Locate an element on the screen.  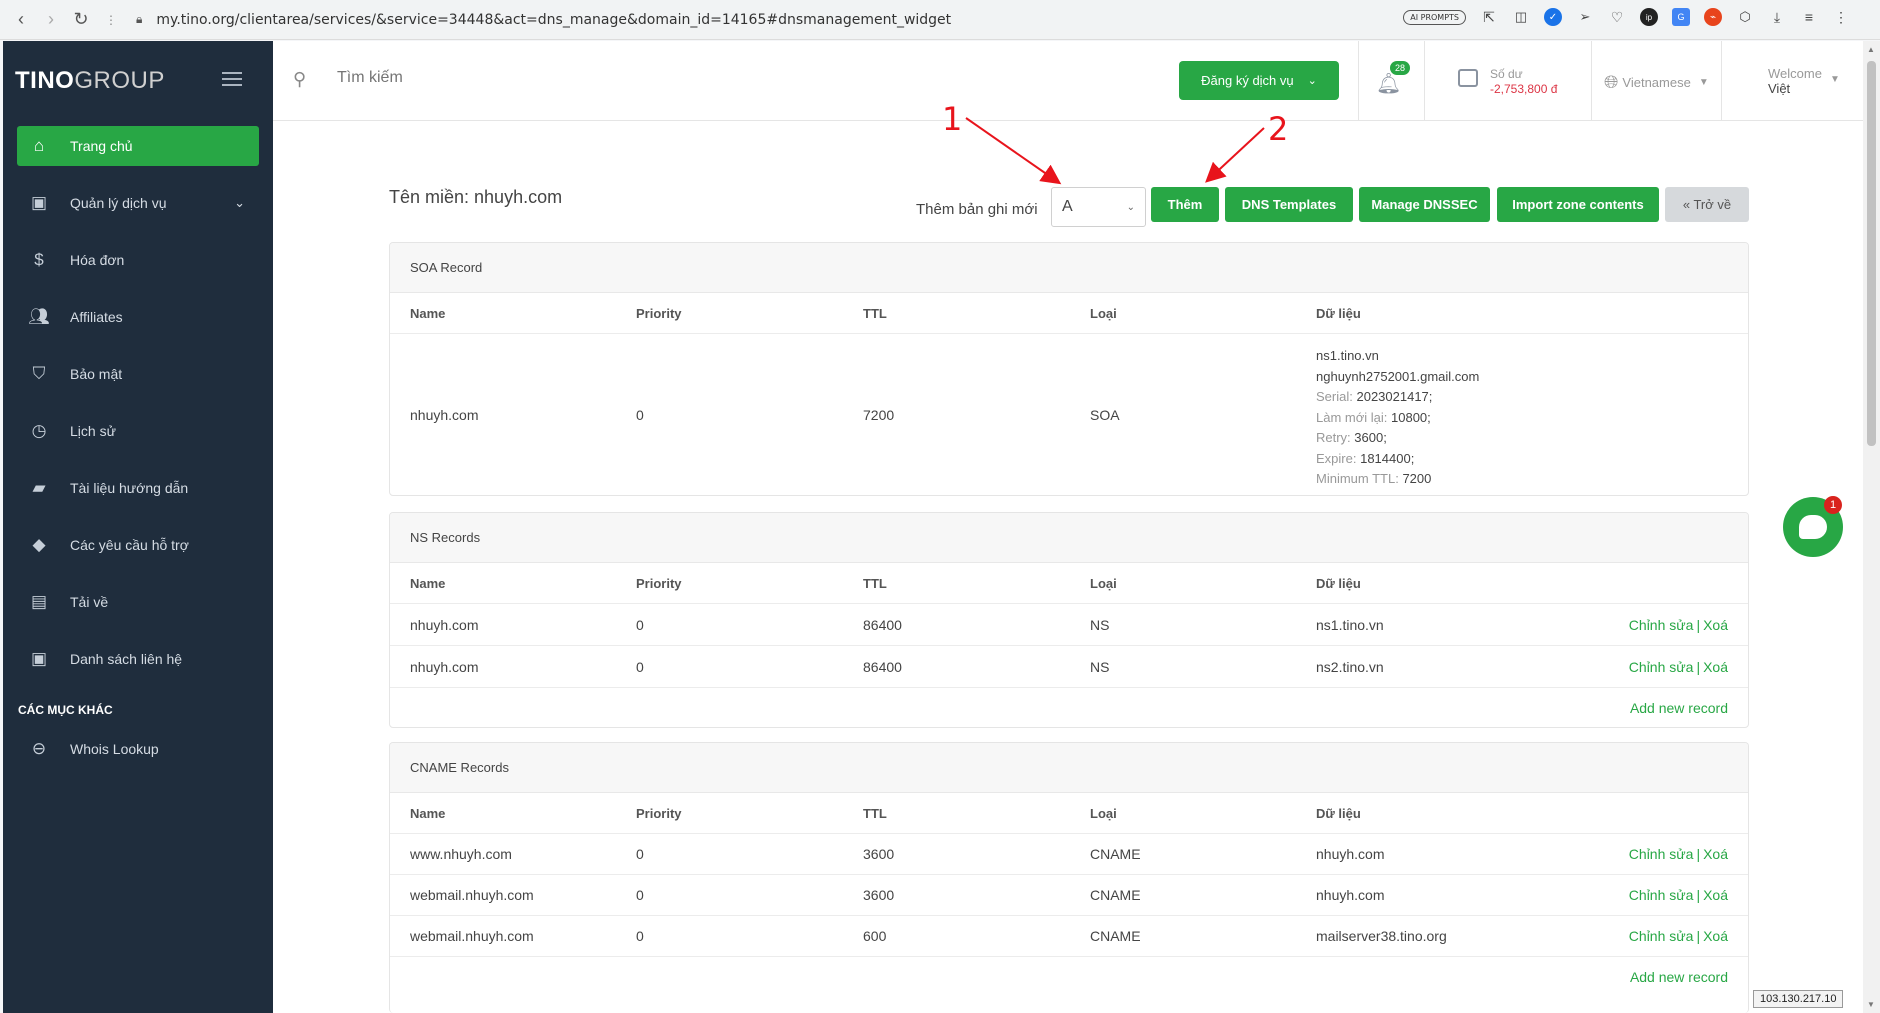
caret-down-icon: ▼ is located at coordinates (1835, 79).